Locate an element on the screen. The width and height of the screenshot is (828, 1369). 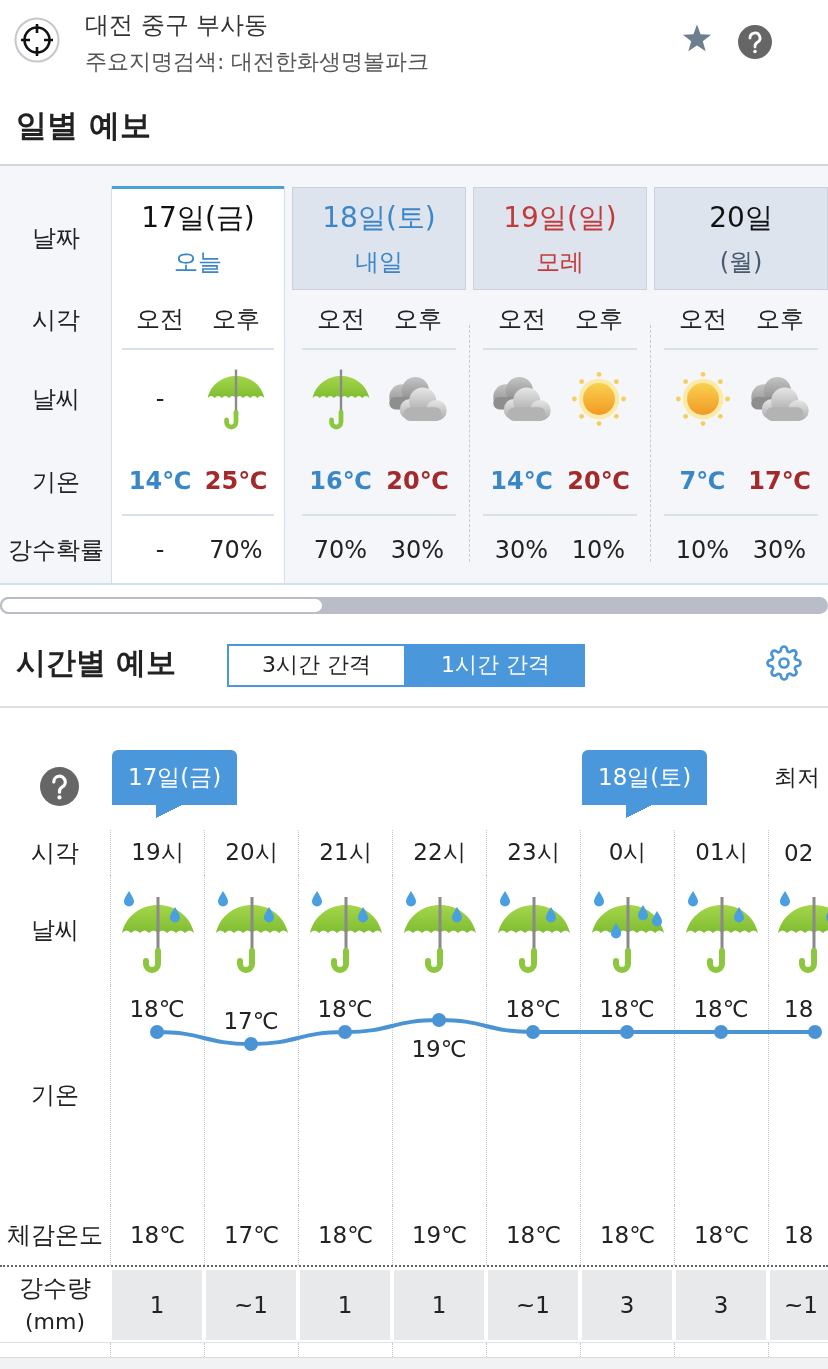
temperature-value: 25℃ is located at coordinates (236, 481).